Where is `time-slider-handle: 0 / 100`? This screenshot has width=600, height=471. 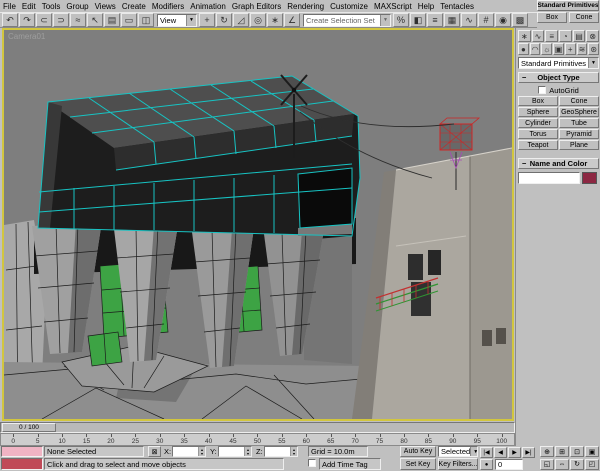
time-slider-handle: 0 / 100 is located at coordinates (29, 427).